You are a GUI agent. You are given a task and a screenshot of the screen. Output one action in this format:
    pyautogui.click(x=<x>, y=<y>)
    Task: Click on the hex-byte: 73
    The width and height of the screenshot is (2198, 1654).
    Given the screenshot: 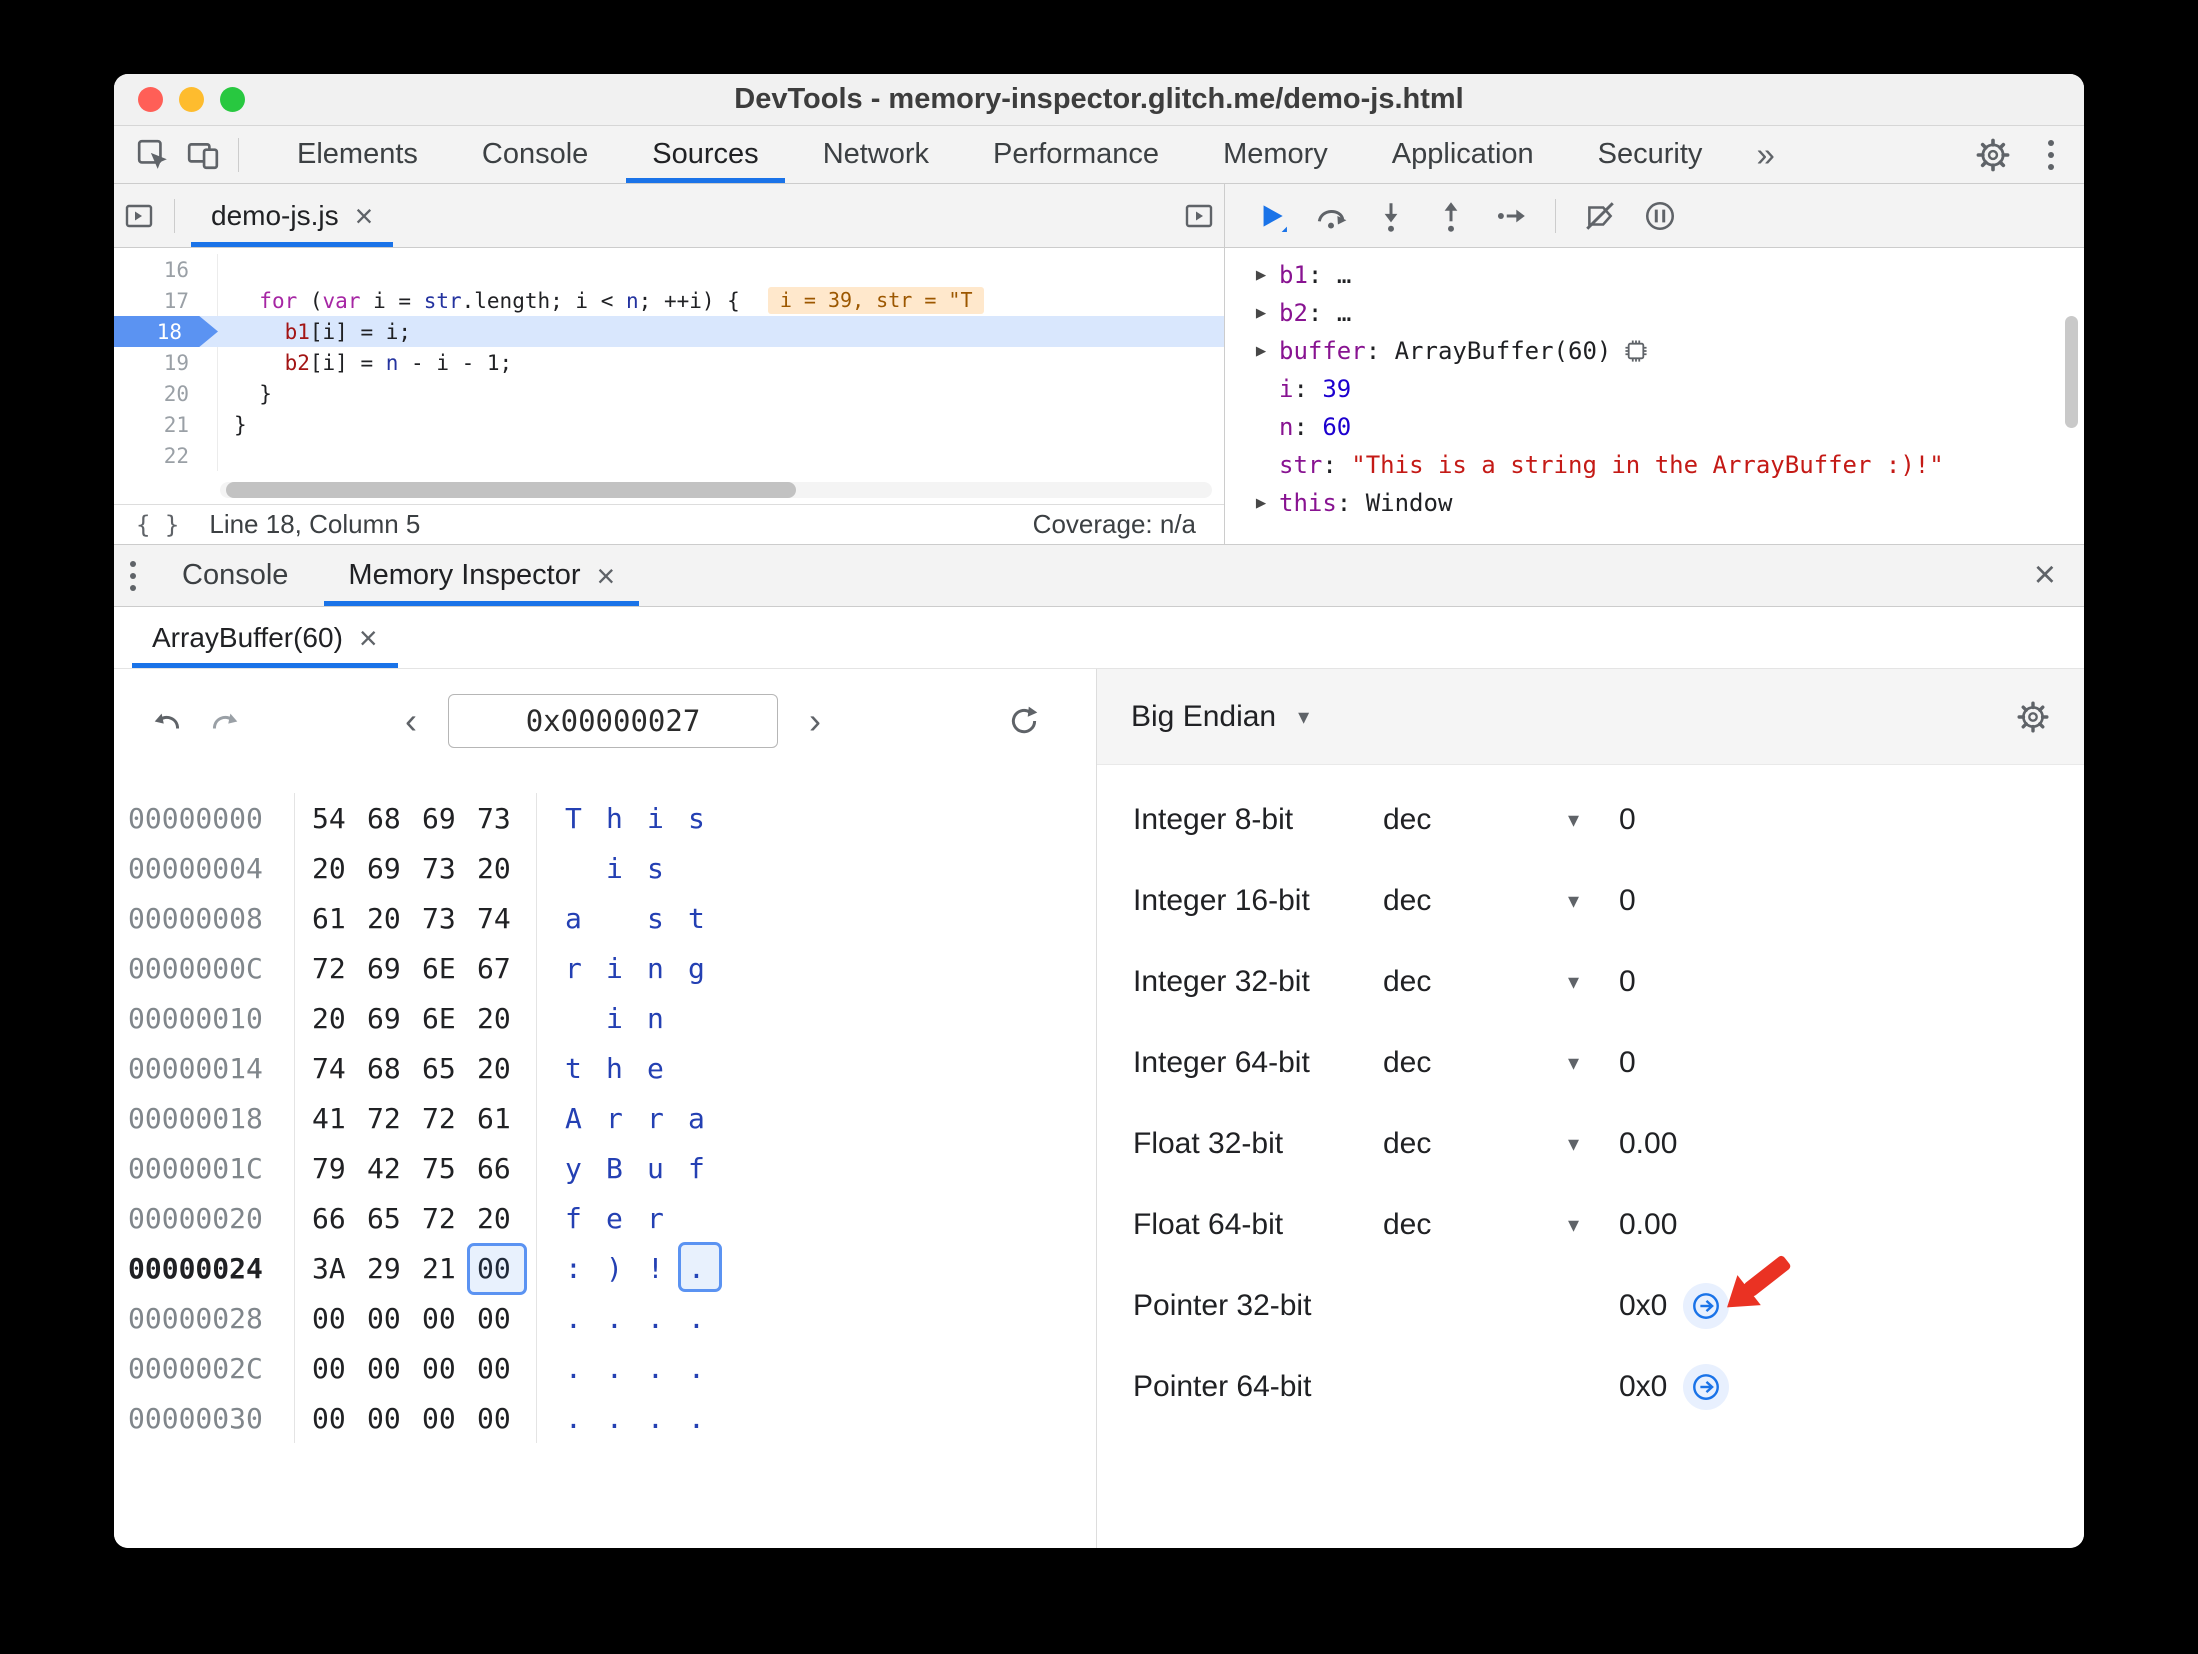 What is the action you would take?
    pyautogui.click(x=449, y=868)
    